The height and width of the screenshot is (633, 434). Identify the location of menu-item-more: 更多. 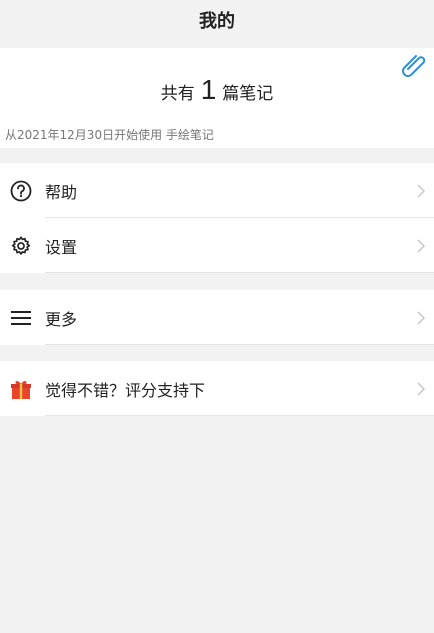
(217, 317).